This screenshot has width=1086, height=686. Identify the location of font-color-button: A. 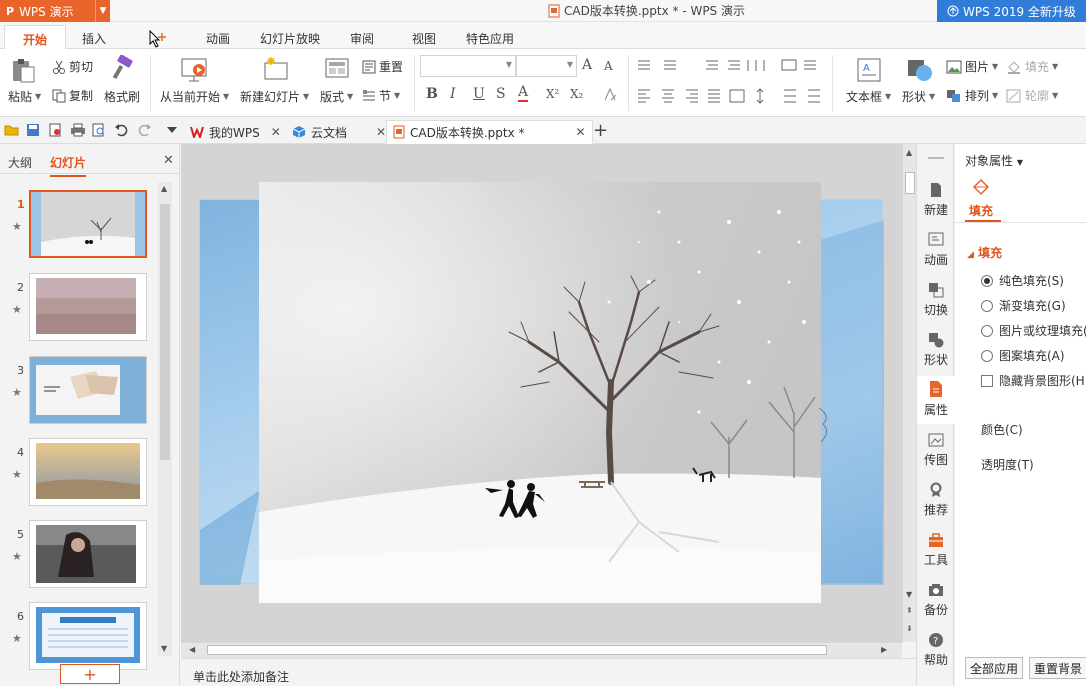
(523, 93).